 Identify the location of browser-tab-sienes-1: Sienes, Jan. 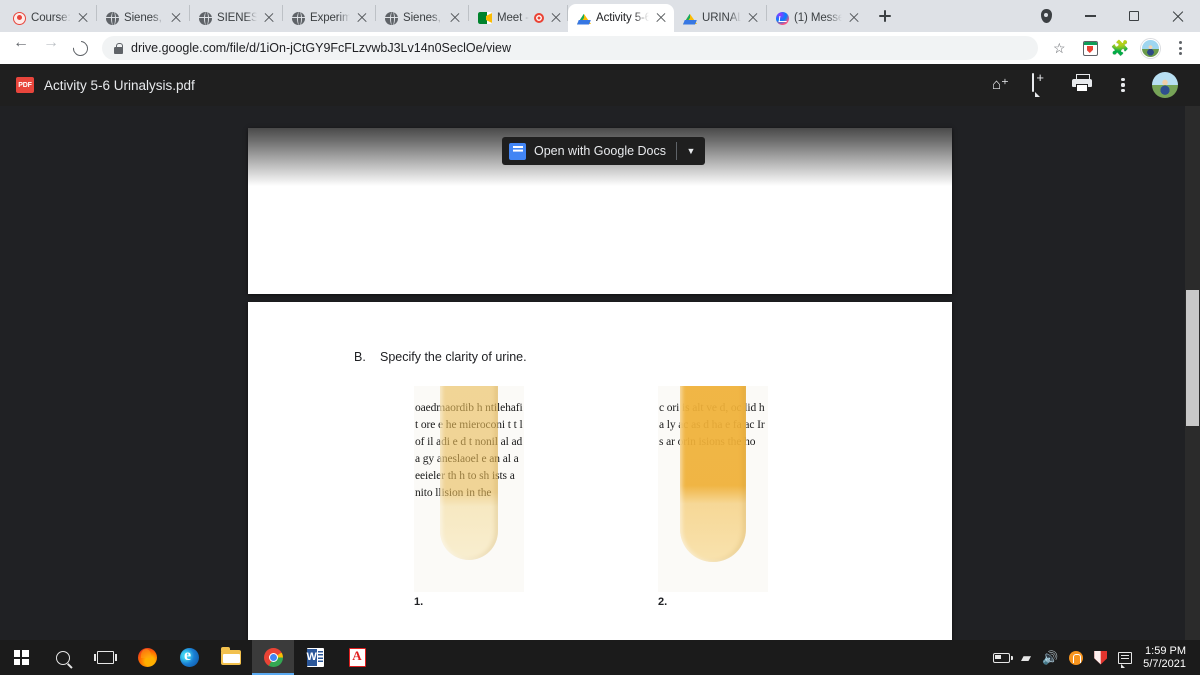
(143, 18).